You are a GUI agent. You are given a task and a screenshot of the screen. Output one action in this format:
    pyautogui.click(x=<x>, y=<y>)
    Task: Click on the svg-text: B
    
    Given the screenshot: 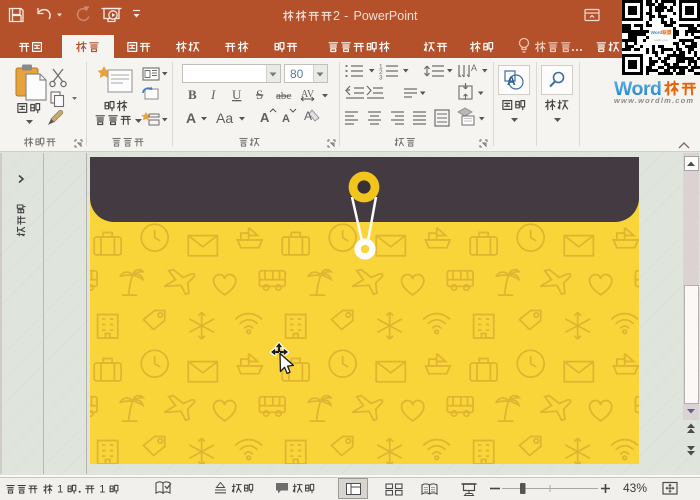 What is the action you would take?
    pyautogui.click(x=192, y=94)
    